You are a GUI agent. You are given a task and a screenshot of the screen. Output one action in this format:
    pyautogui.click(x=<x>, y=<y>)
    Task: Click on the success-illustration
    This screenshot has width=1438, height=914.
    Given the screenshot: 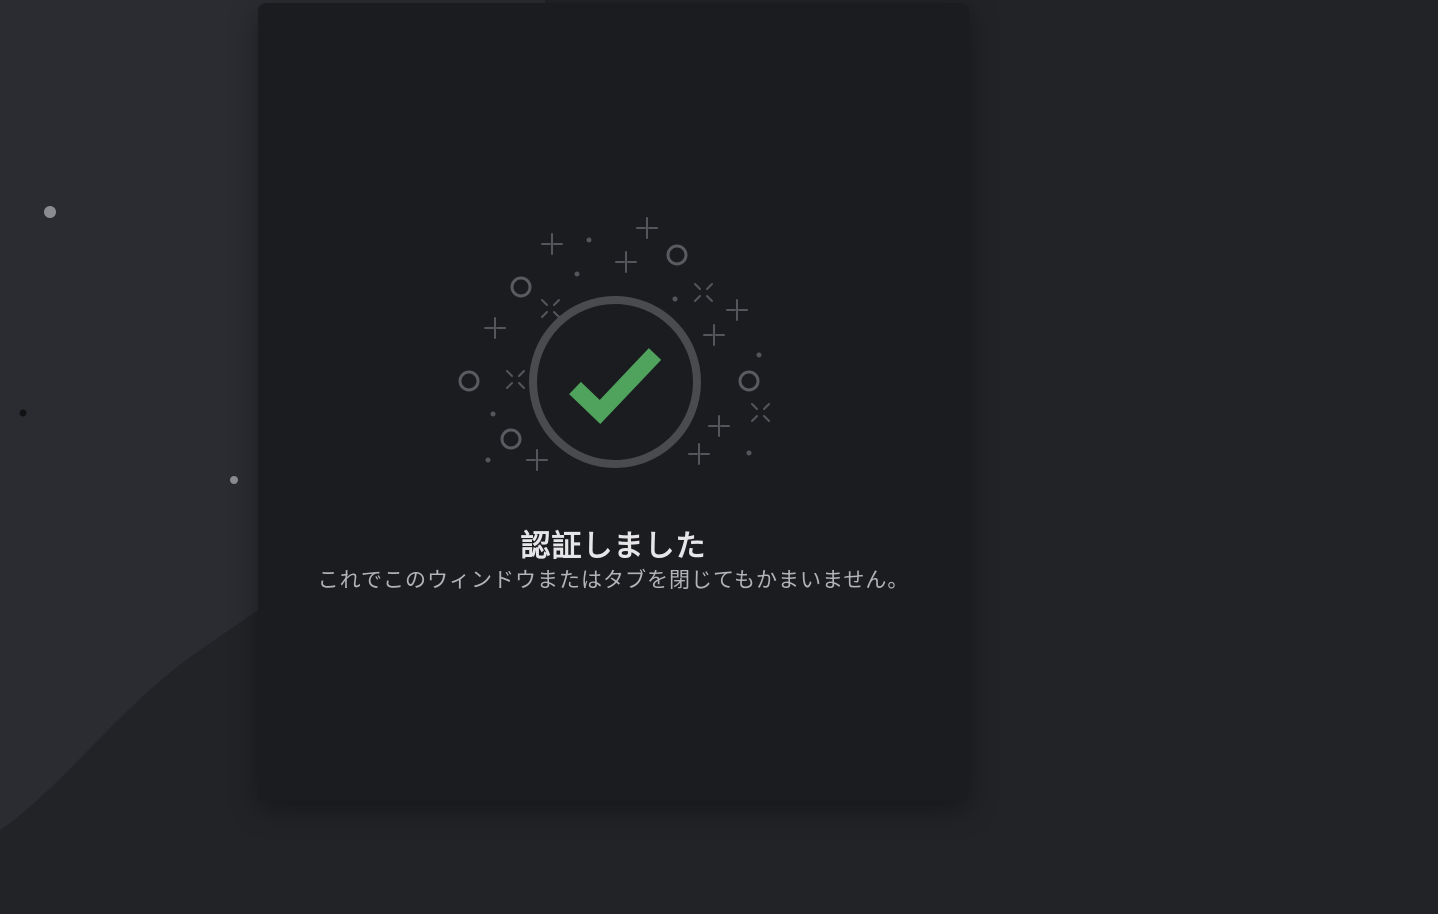 What is the action you would take?
    pyautogui.click(x=614, y=344)
    